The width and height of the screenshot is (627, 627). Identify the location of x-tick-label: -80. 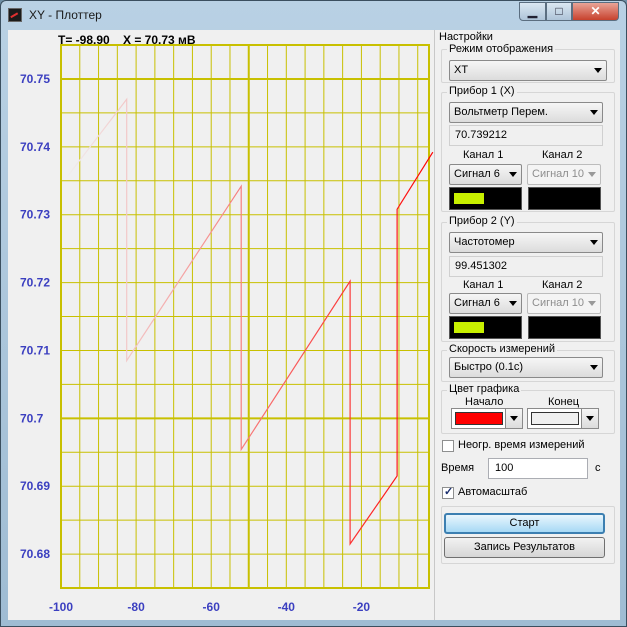
(136, 607).